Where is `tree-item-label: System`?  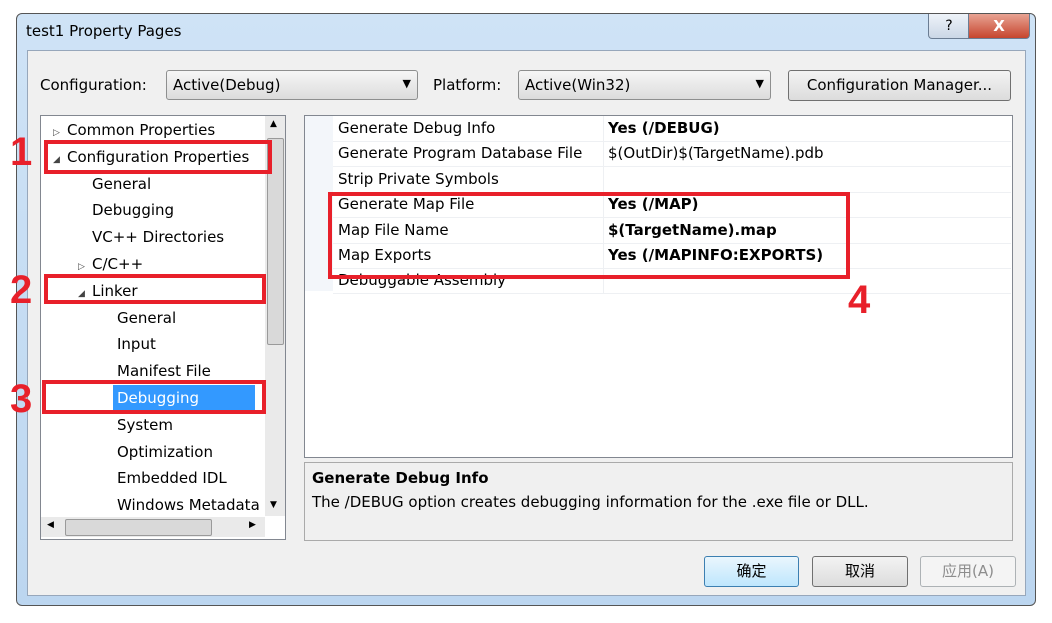
tree-item-label: System is located at coordinates (145, 424).